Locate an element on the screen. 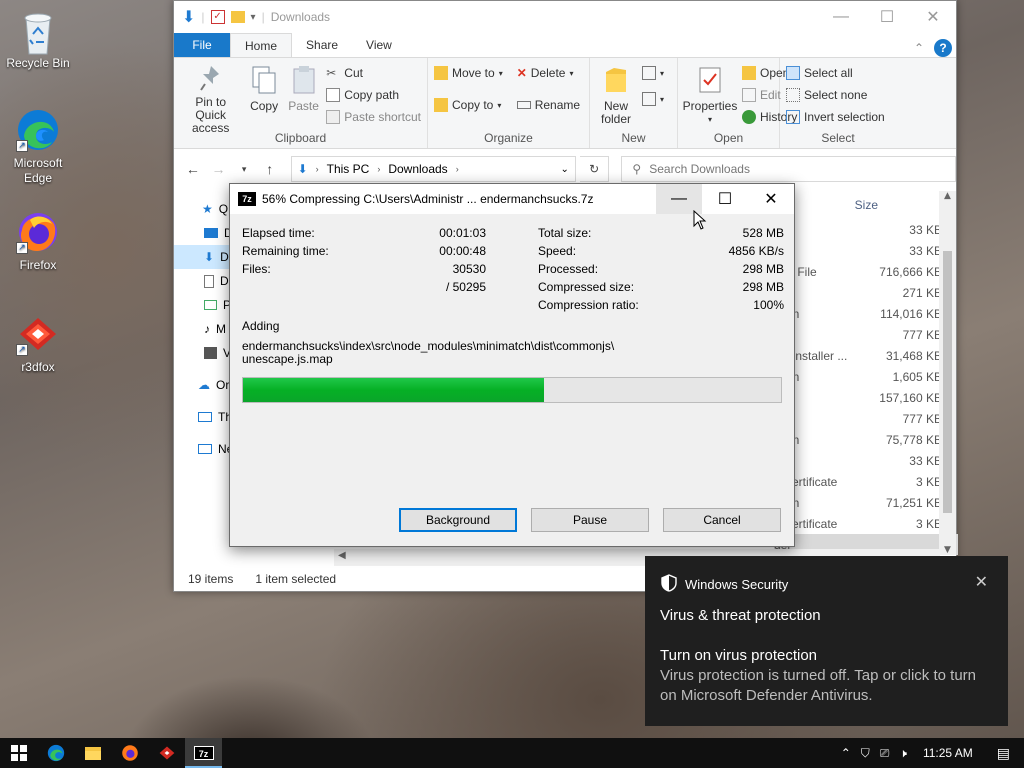 The image size is (1024, 768). recent-chevron-icon: ▾ is located at coordinates (244, 169).